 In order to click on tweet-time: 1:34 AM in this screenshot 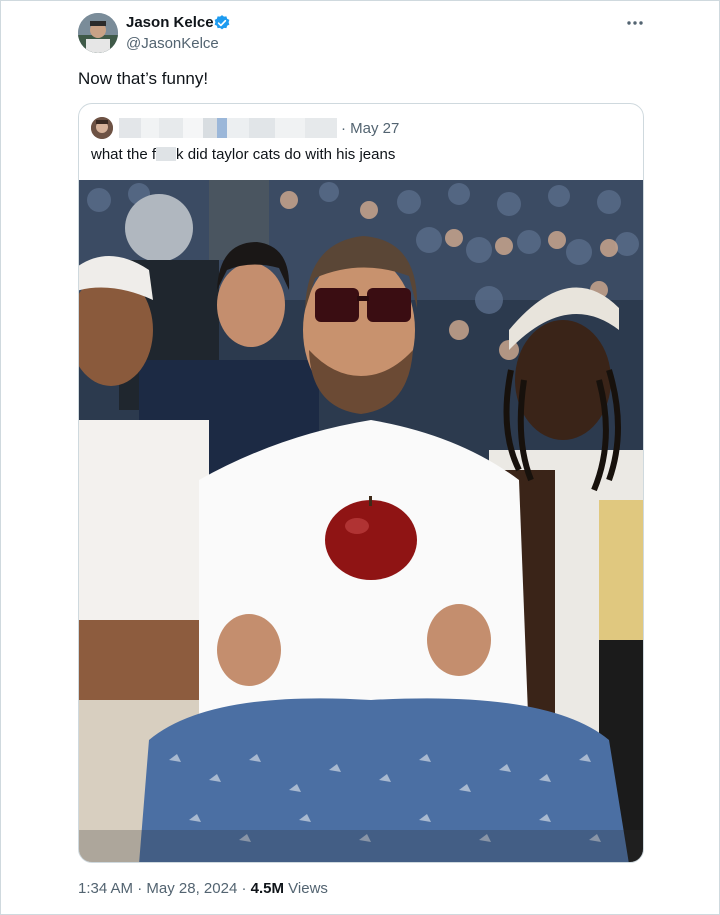, I will do `click(105, 888)`.